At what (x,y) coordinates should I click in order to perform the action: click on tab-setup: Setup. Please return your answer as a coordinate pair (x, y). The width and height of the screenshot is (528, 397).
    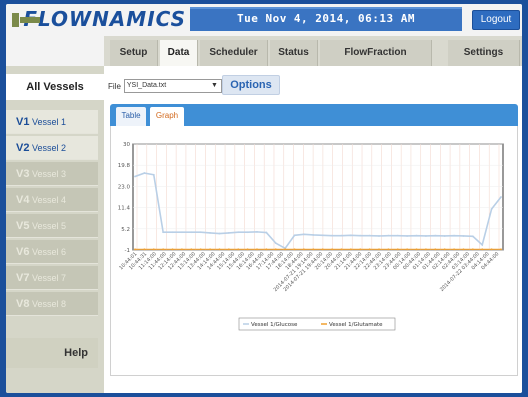
    Looking at the image, I should click on (134, 53).